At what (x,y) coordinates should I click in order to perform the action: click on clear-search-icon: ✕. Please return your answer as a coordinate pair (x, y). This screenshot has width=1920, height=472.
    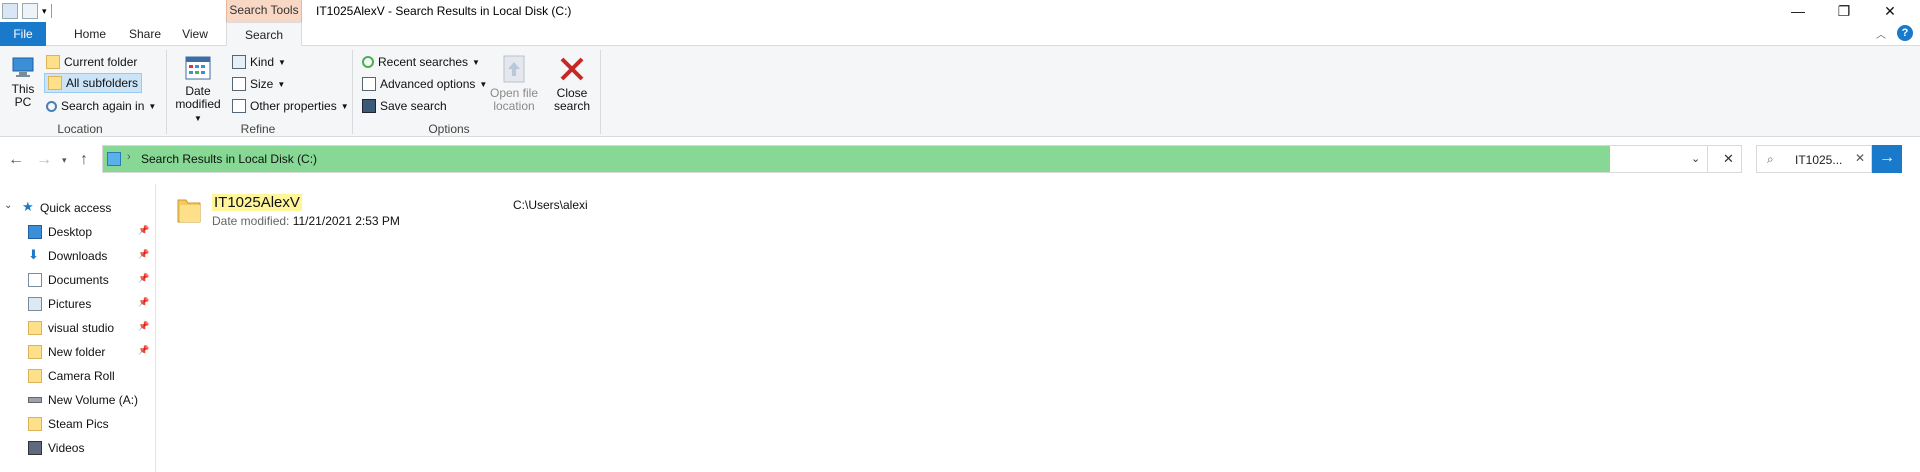
    Looking at the image, I should click on (1860, 158).